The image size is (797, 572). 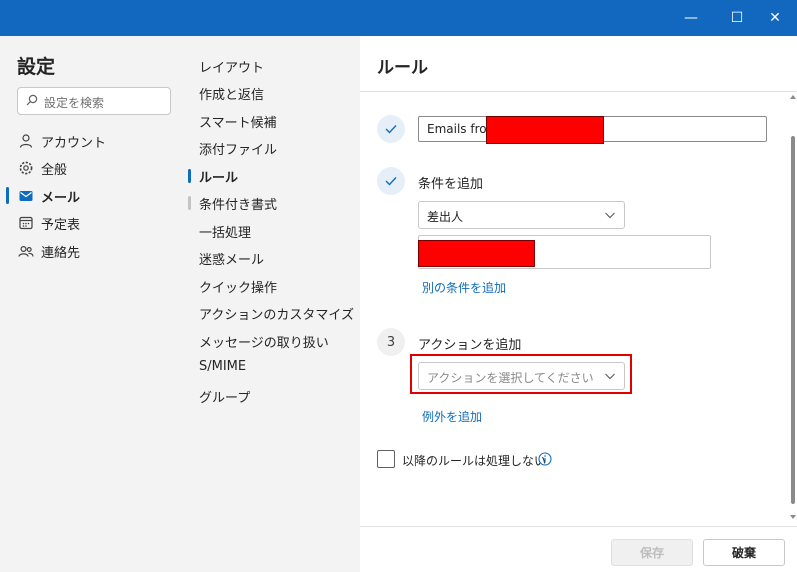 What do you see at coordinates (238, 123) in the screenshot?
I see `mail-setting-label: スマート候補` at bounding box center [238, 123].